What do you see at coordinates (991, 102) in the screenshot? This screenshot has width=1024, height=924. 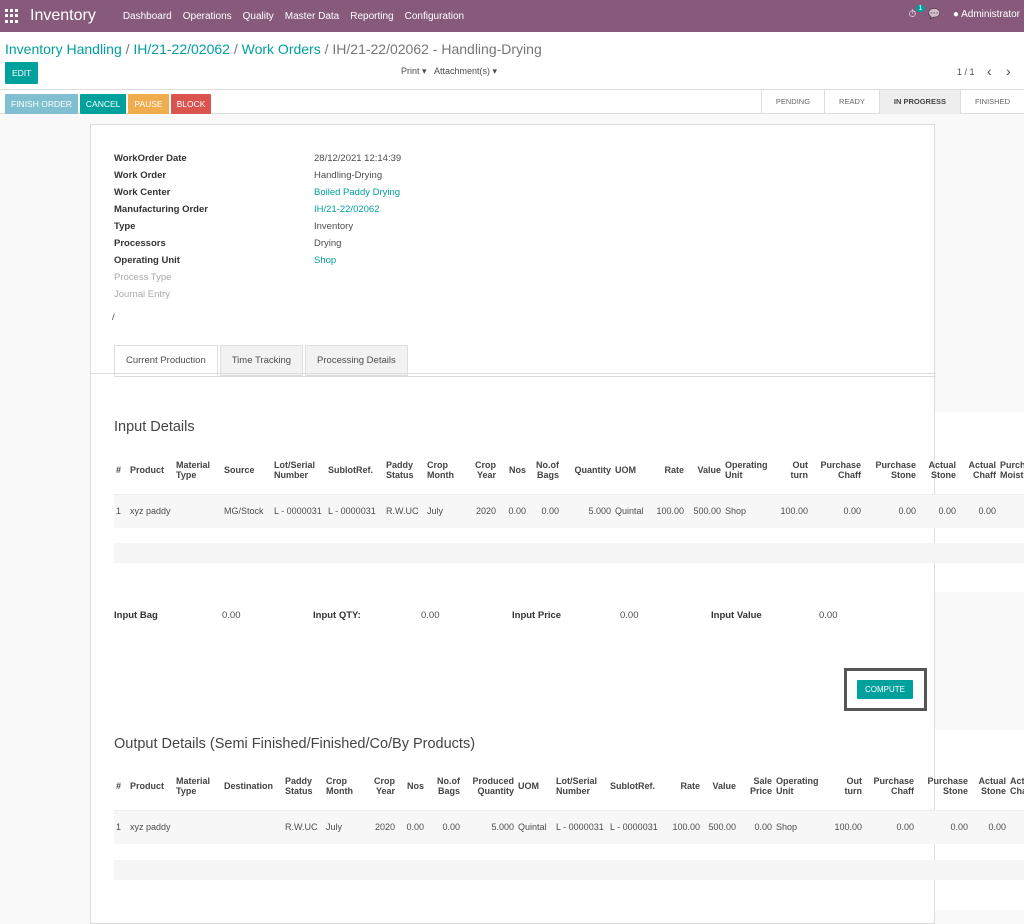 I see `stage-finished: FINISHED` at bounding box center [991, 102].